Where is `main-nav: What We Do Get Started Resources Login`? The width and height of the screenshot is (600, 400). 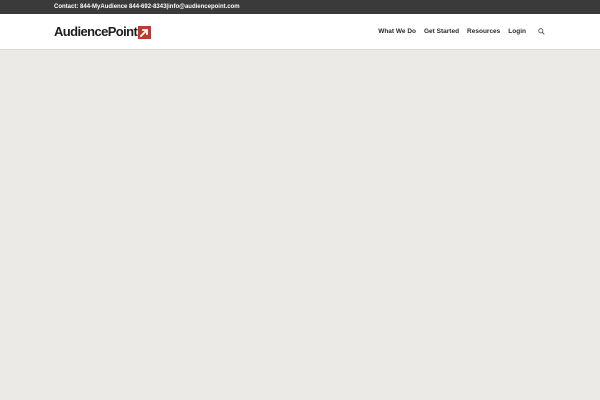 main-nav: What We Do Get Started Resources Login is located at coordinates (457, 31).